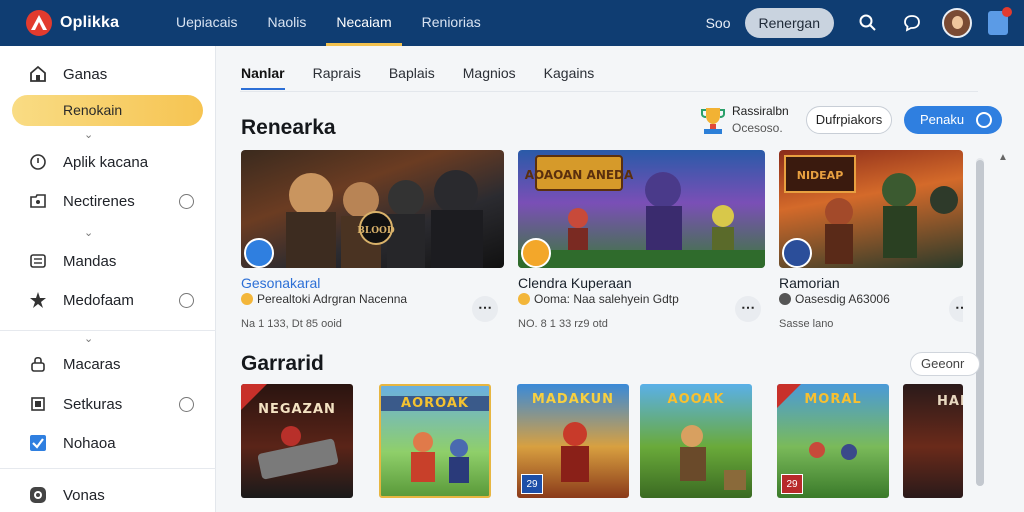  I want to click on top-right-controls: Soo Renergan, so click(865, 23).